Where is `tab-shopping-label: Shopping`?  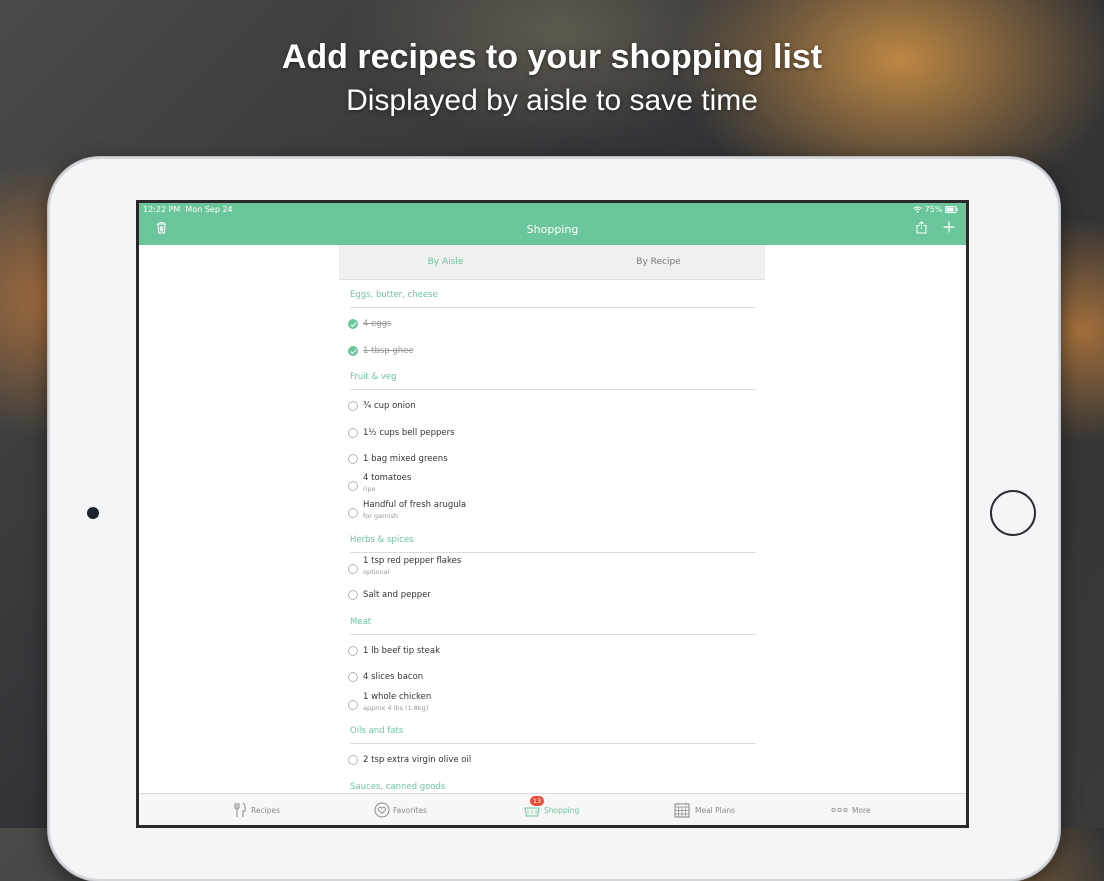
tab-shopping-label: Shopping is located at coordinates (562, 810).